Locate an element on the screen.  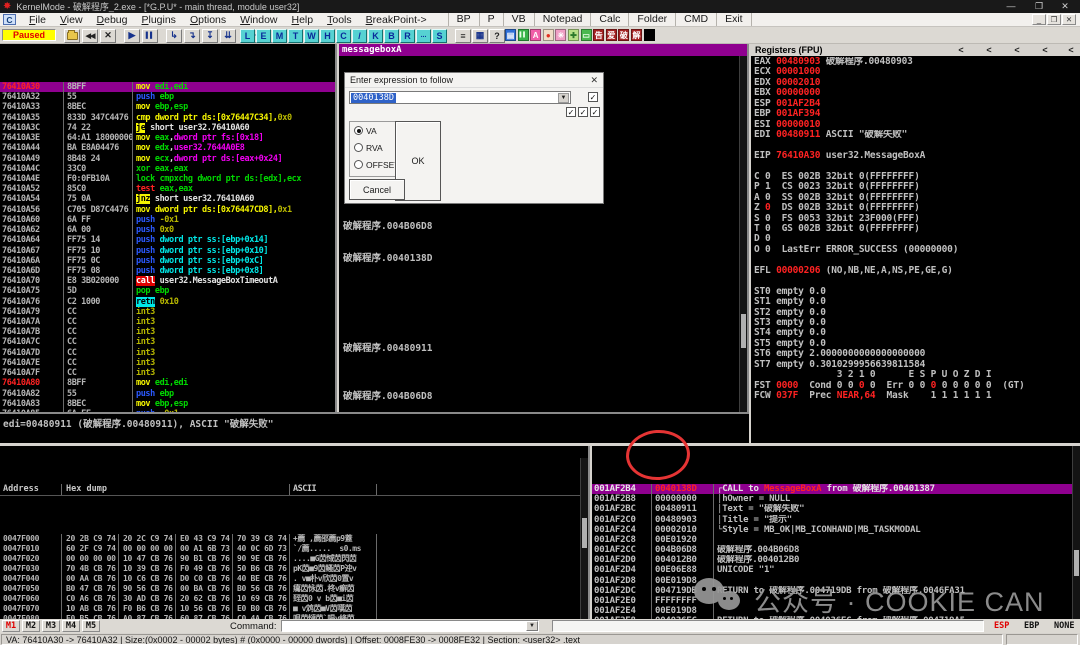
disasm-row: 76410A79 CC int3 is located at coordinates (167, 312).